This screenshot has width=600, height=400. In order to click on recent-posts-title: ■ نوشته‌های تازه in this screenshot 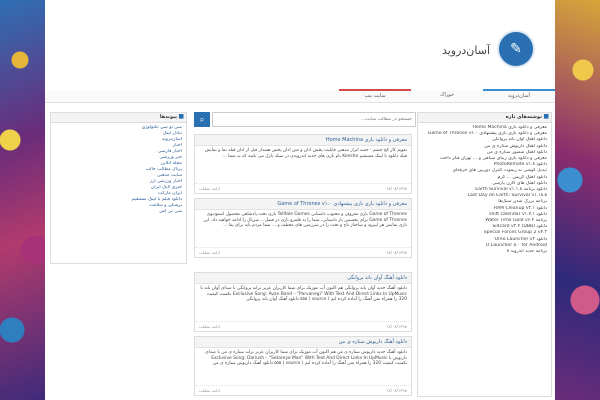, I will do `click(484, 118)`.